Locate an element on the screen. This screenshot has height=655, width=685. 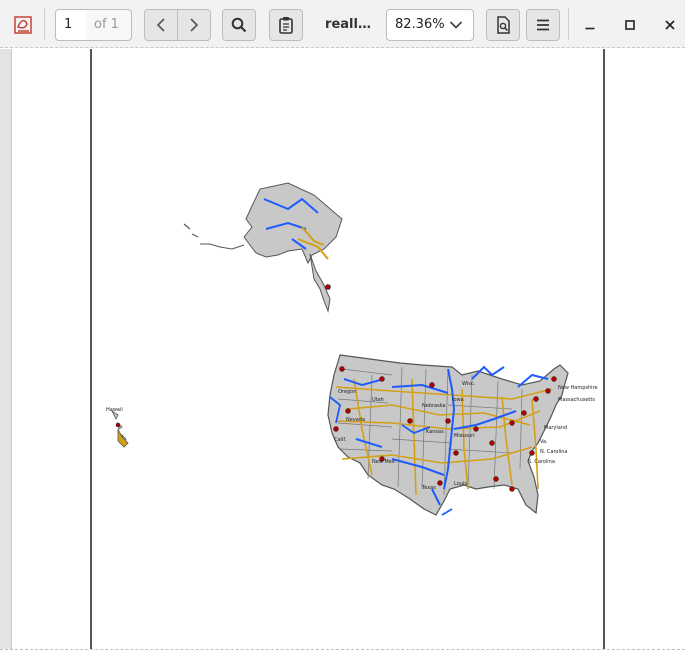
page-count: of 1 is located at coordinates (109, 25).